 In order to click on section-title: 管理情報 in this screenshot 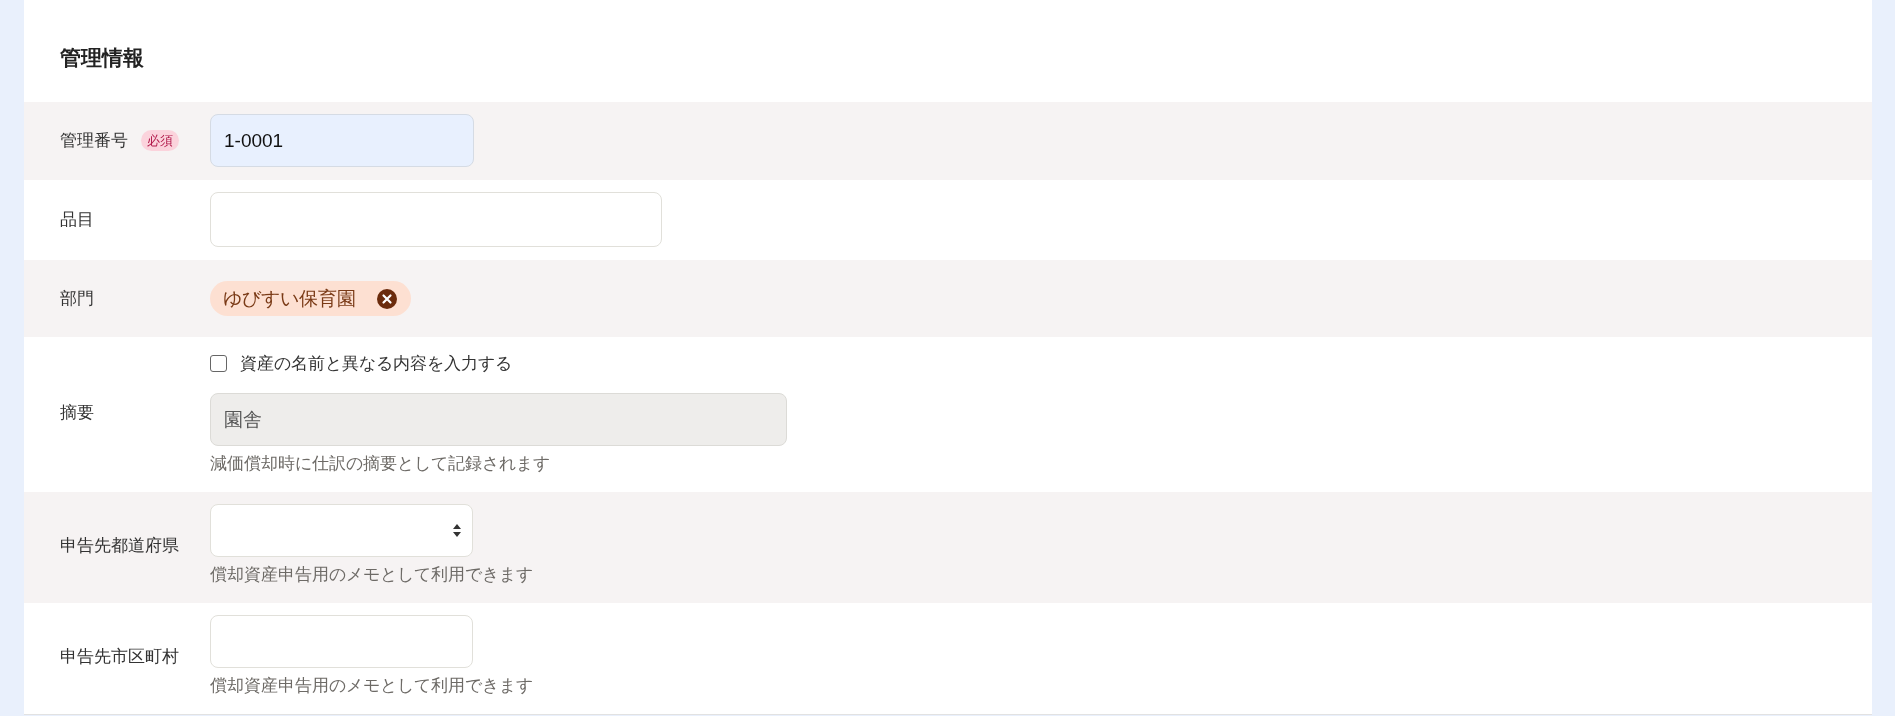, I will do `click(102, 58)`.